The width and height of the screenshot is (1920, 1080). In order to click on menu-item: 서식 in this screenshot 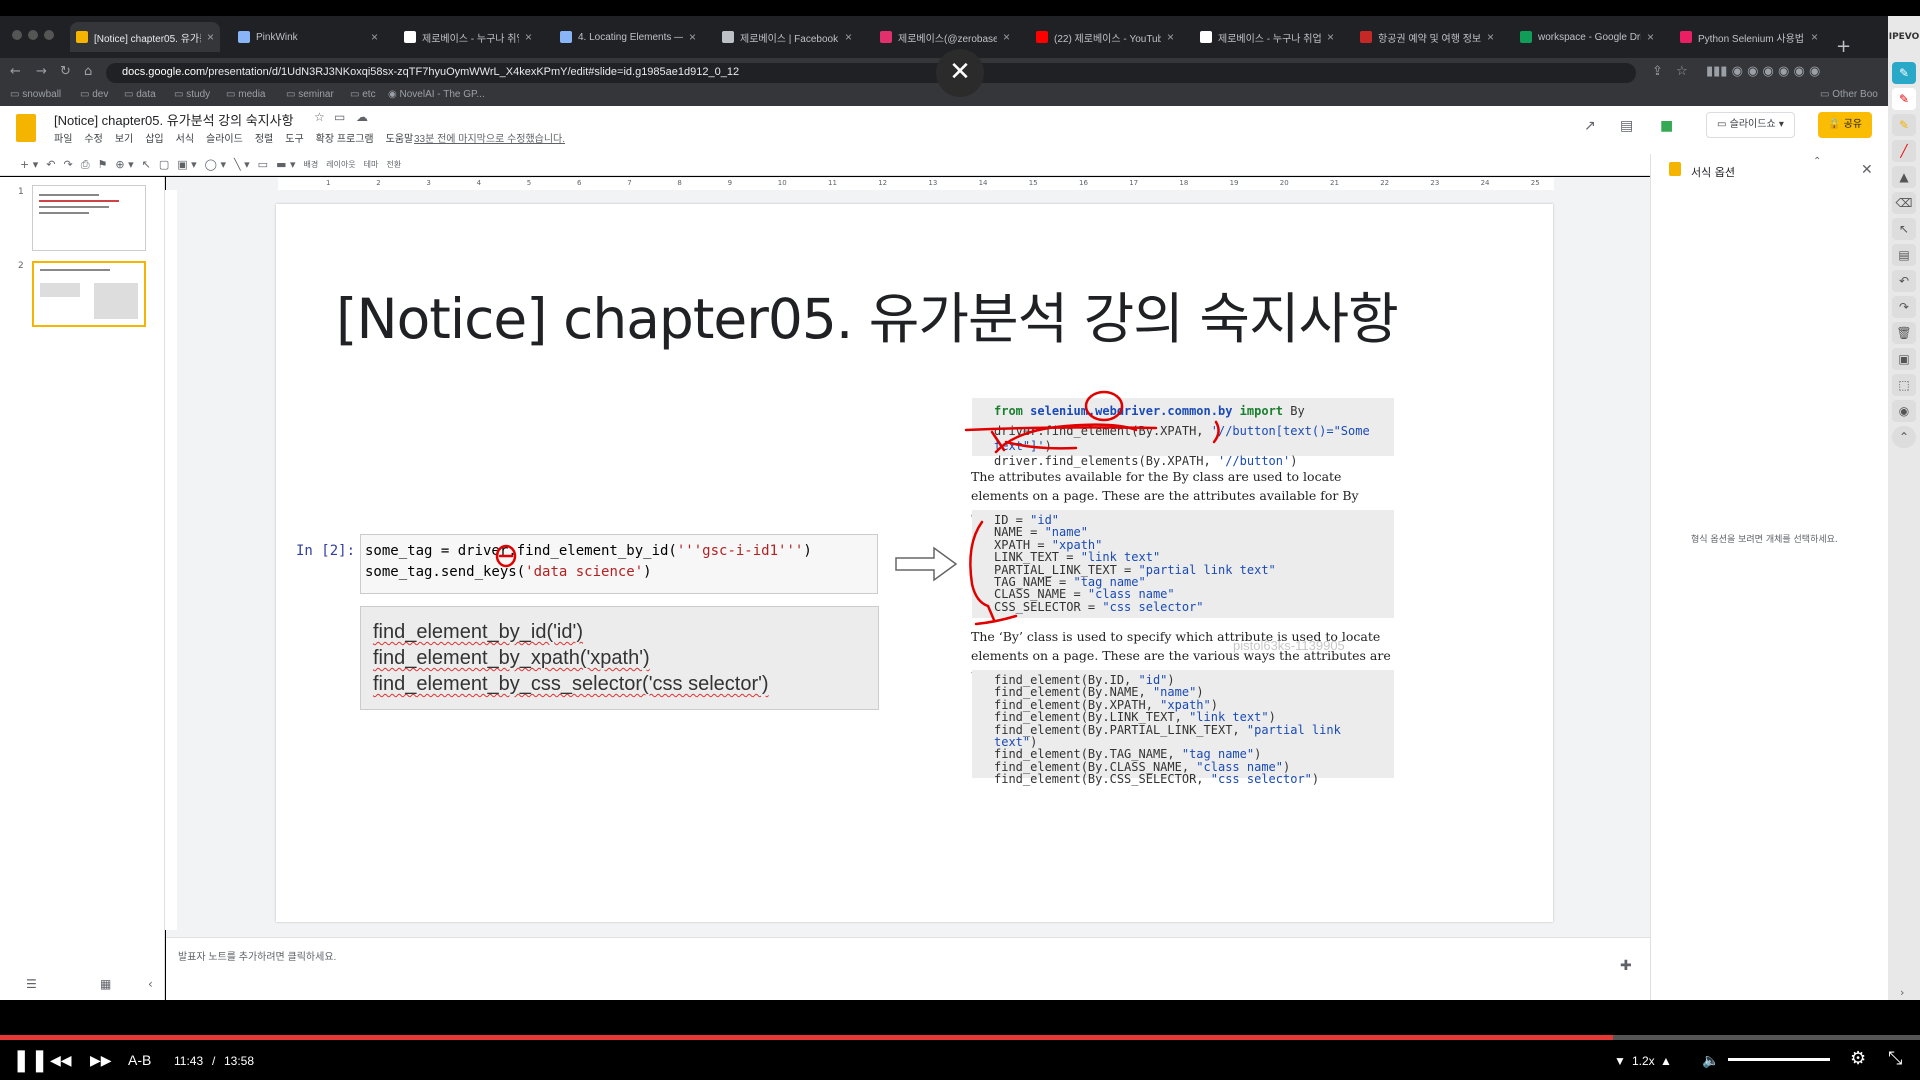, I will do `click(185, 137)`.